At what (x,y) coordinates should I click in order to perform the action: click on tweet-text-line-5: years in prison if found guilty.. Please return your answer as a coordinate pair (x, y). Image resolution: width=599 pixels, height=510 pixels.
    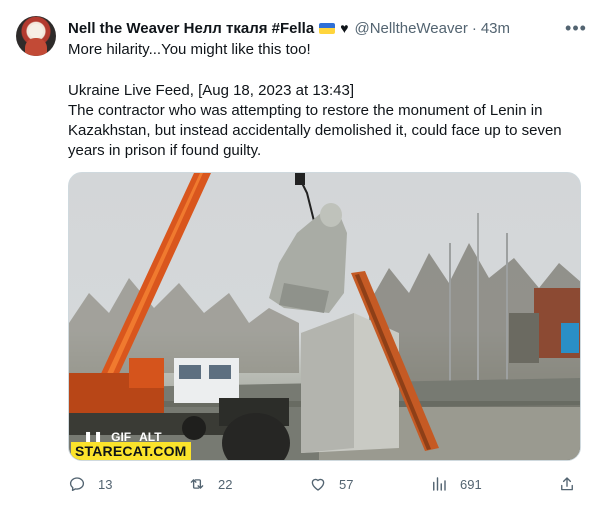
    Looking at the image, I should click on (165, 150).